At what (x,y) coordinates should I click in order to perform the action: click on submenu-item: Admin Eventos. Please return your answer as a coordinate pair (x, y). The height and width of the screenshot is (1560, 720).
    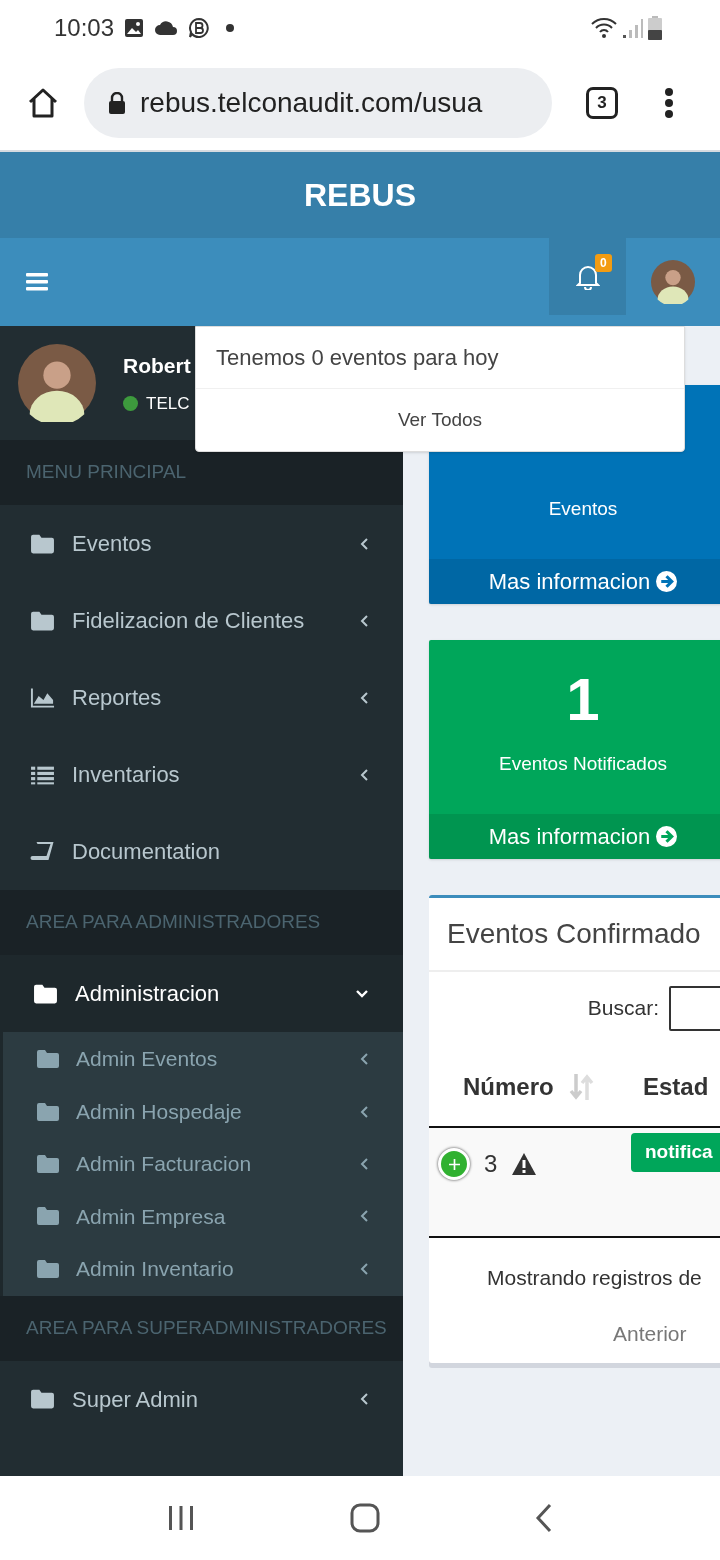
    Looking at the image, I should click on (203, 1059).